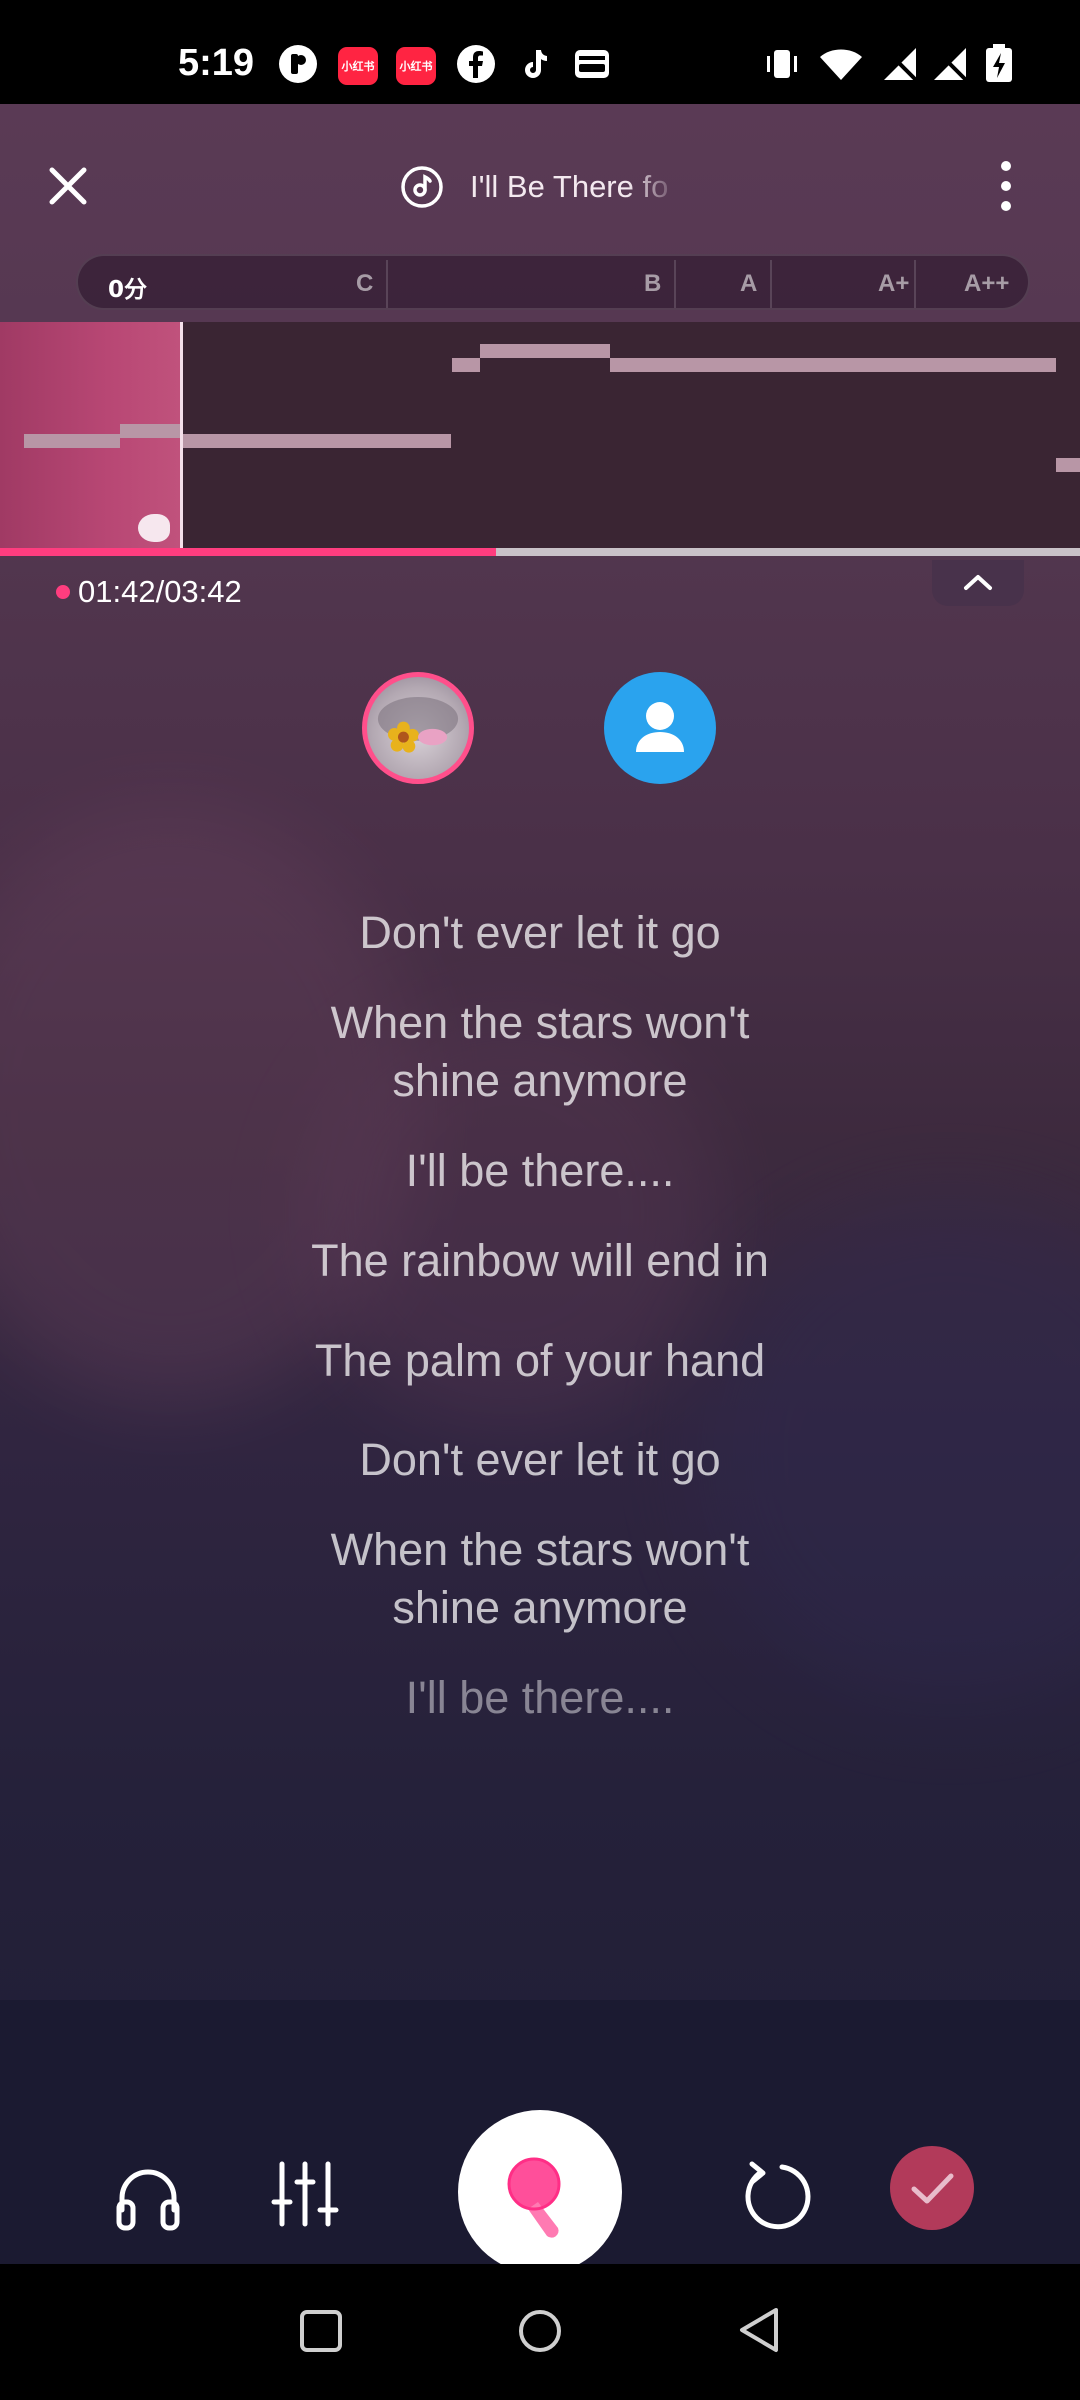 The height and width of the screenshot is (2400, 1080). What do you see at coordinates (298, 64) in the screenshot?
I see `app-p-icon` at bounding box center [298, 64].